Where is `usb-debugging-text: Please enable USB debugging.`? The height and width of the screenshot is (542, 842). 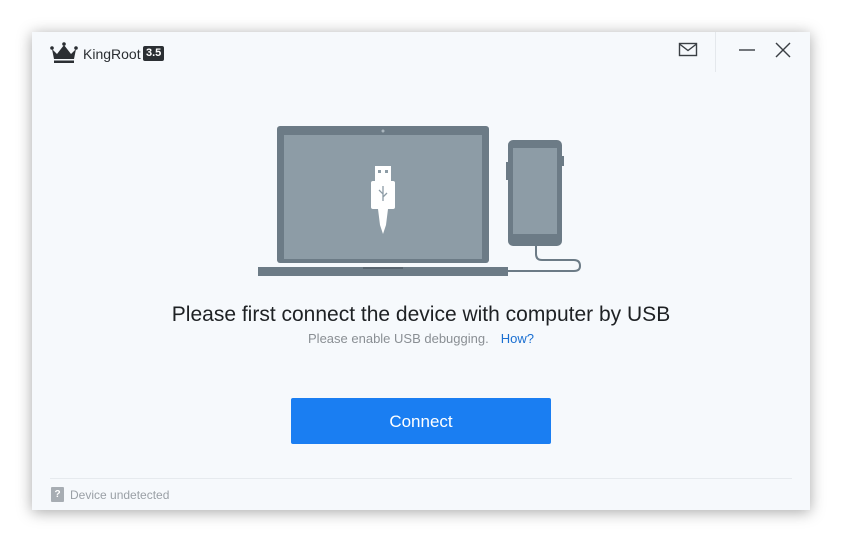 usb-debugging-text: Please enable USB debugging. is located at coordinates (398, 338).